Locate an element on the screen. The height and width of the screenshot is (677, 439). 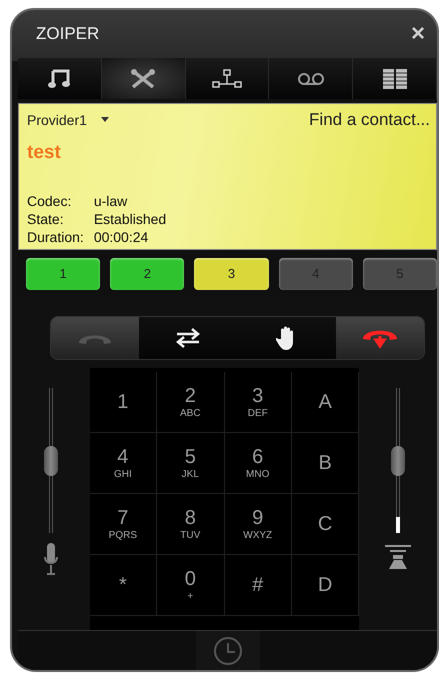
microphone-icon is located at coordinates (50, 559).